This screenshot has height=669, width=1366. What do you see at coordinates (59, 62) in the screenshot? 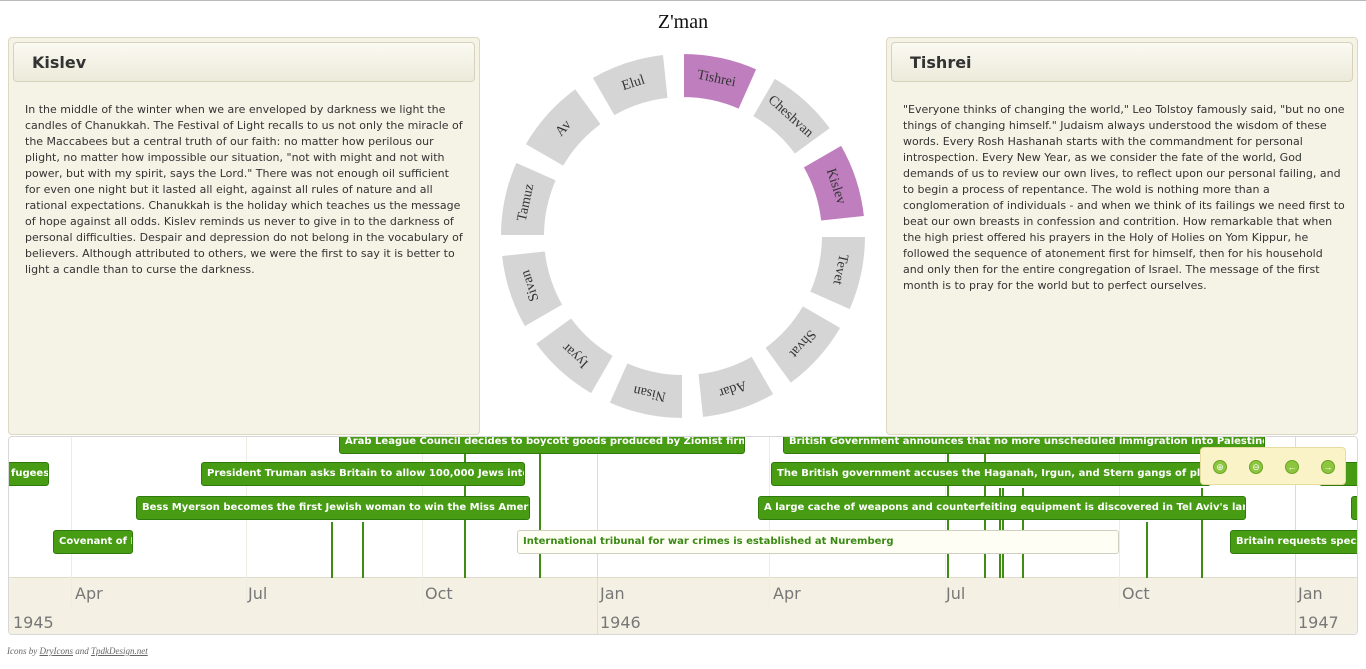
I see `left-panel-title: Kislev` at bounding box center [59, 62].